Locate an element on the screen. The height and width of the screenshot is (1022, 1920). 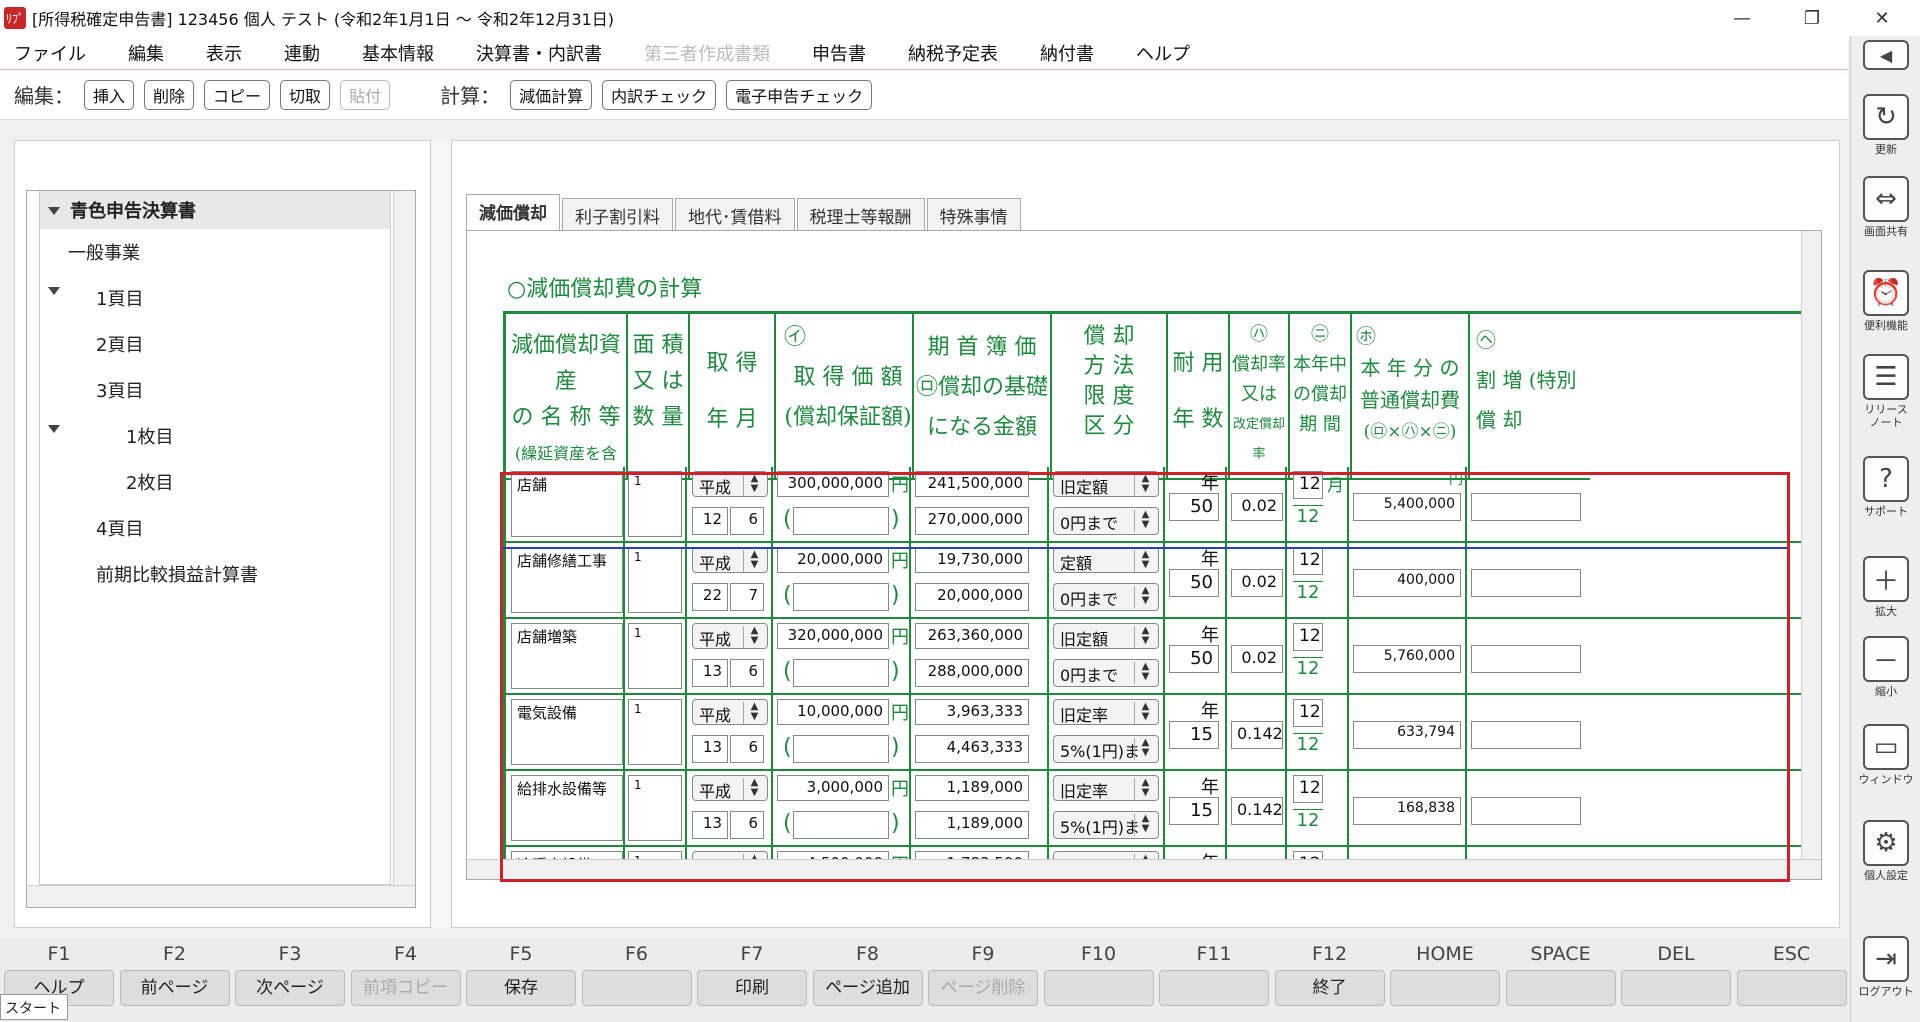
fkey-action: ページ追加 is located at coordinates (867, 988).